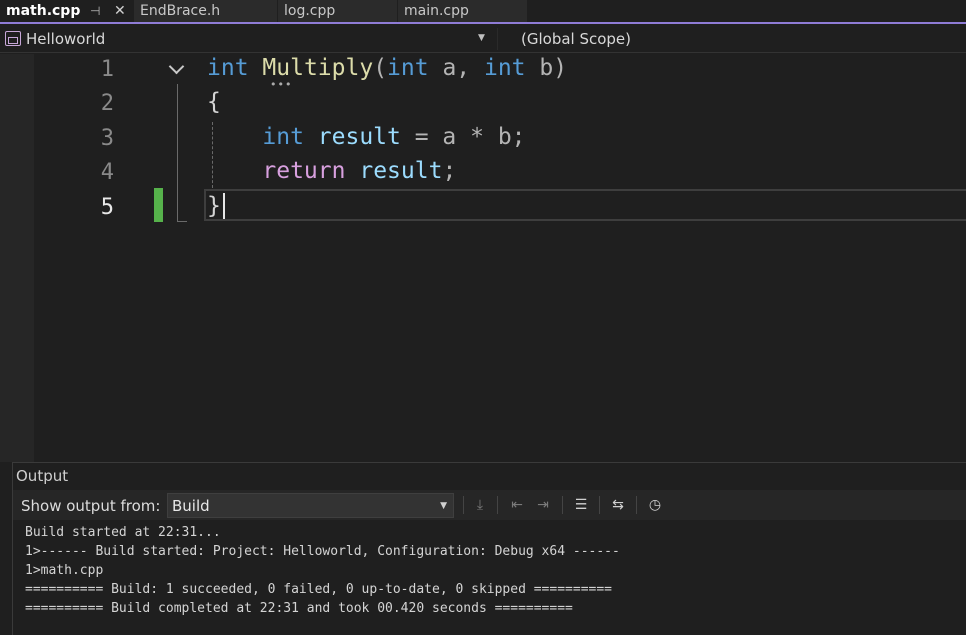 This screenshot has height=635, width=966. What do you see at coordinates (65, 39) in the screenshot?
I see `project-dropdown: Helloworld` at bounding box center [65, 39].